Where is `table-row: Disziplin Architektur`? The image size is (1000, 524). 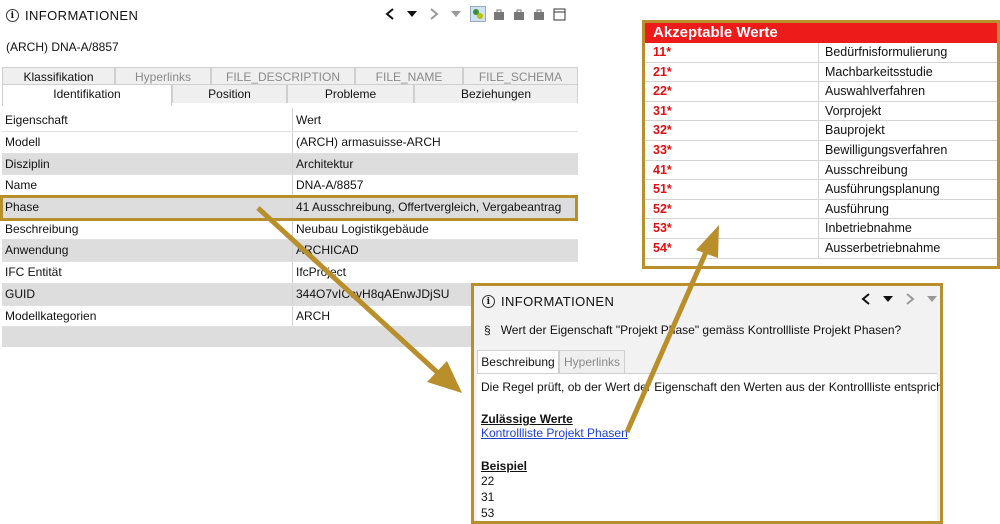
table-row: Disziplin Architektur is located at coordinates (290, 164).